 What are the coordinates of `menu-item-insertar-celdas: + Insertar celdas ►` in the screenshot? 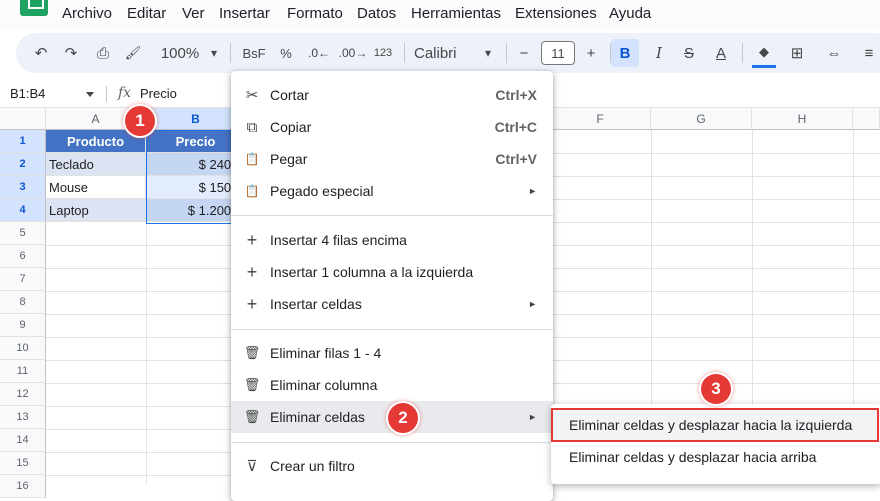 It's located at (392, 304).